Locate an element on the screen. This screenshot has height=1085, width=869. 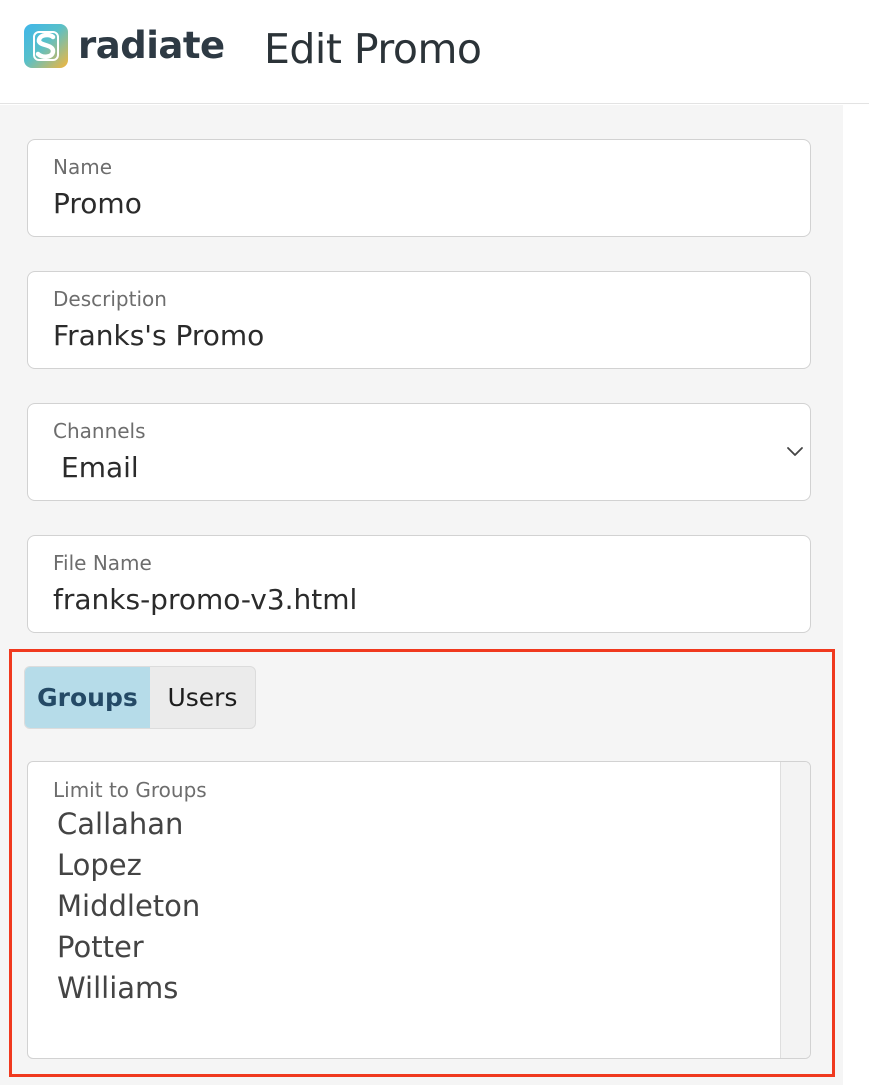
brand-name: radiate is located at coordinates (151, 46).